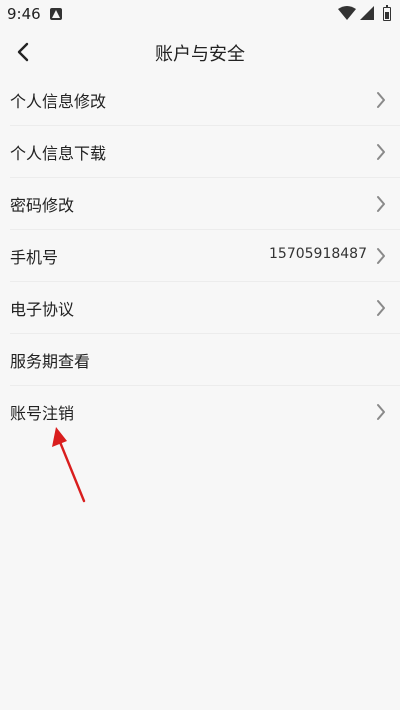 The height and width of the screenshot is (710, 400). Describe the element at coordinates (205, 308) in the screenshot. I see `menu-item-e-agreement: 电子协议` at that location.